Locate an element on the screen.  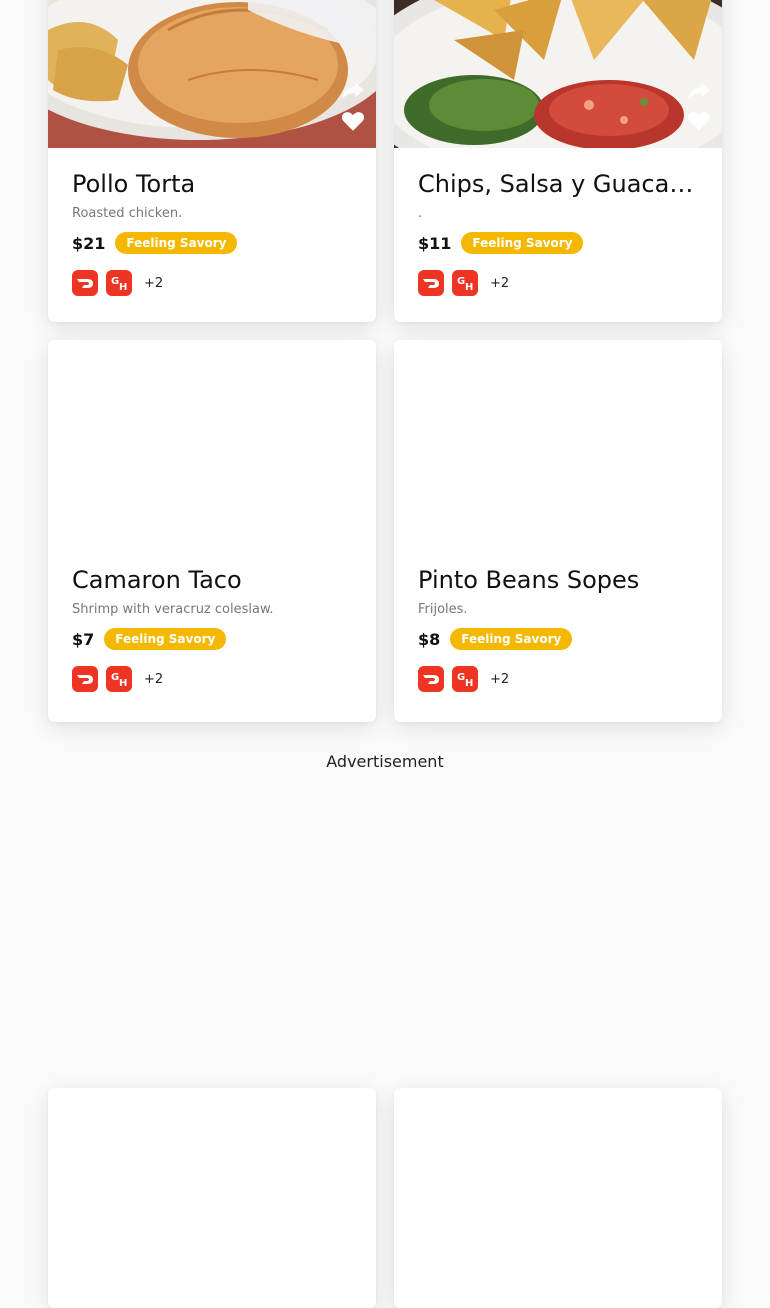
pollo-torta-photo is located at coordinates (212, 74).